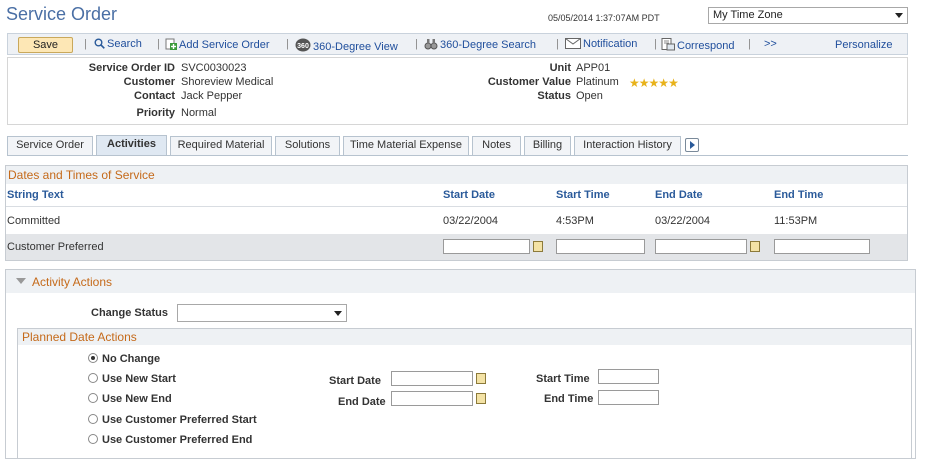 The image size is (926, 459). What do you see at coordinates (55, 247) in the screenshot?
I see `cell-string-text: Customer Preferred` at bounding box center [55, 247].